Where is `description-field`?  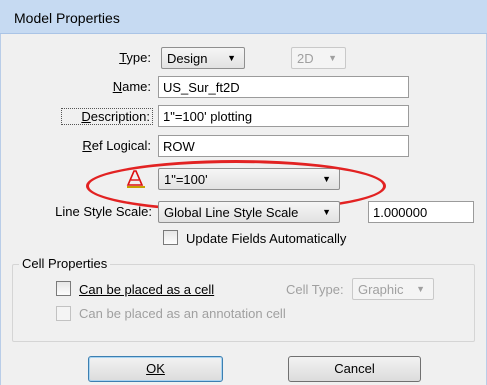
description-field is located at coordinates (283, 116).